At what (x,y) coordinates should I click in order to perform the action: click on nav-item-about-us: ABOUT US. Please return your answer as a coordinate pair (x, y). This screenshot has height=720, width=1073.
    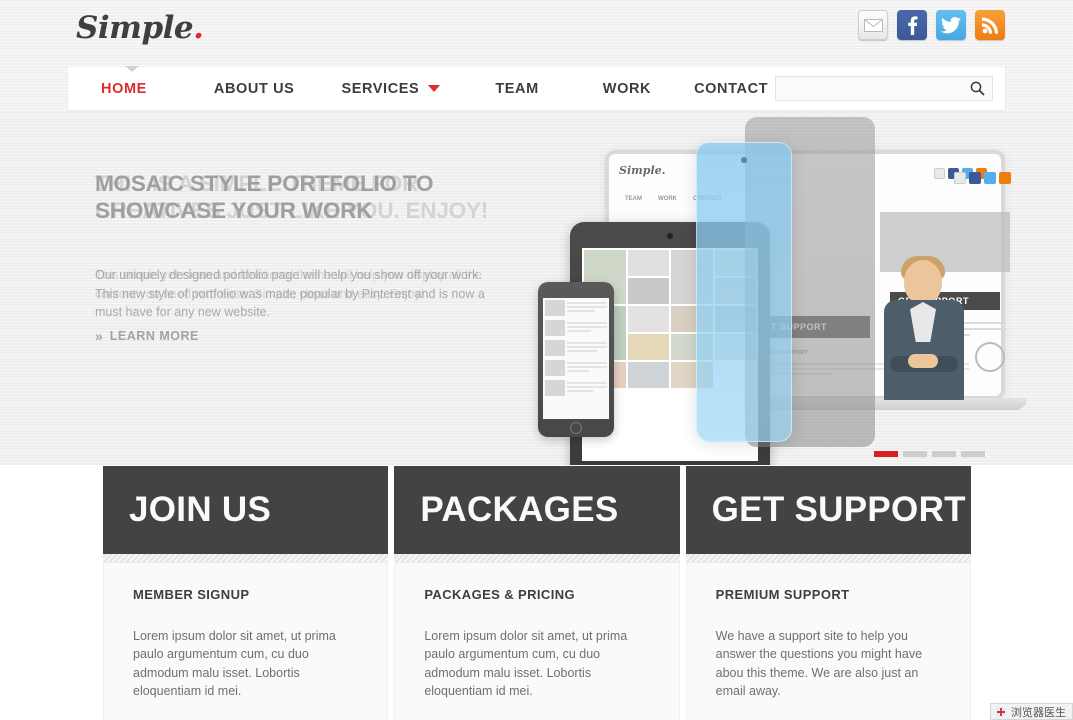
    Looking at the image, I should click on (254, 89).